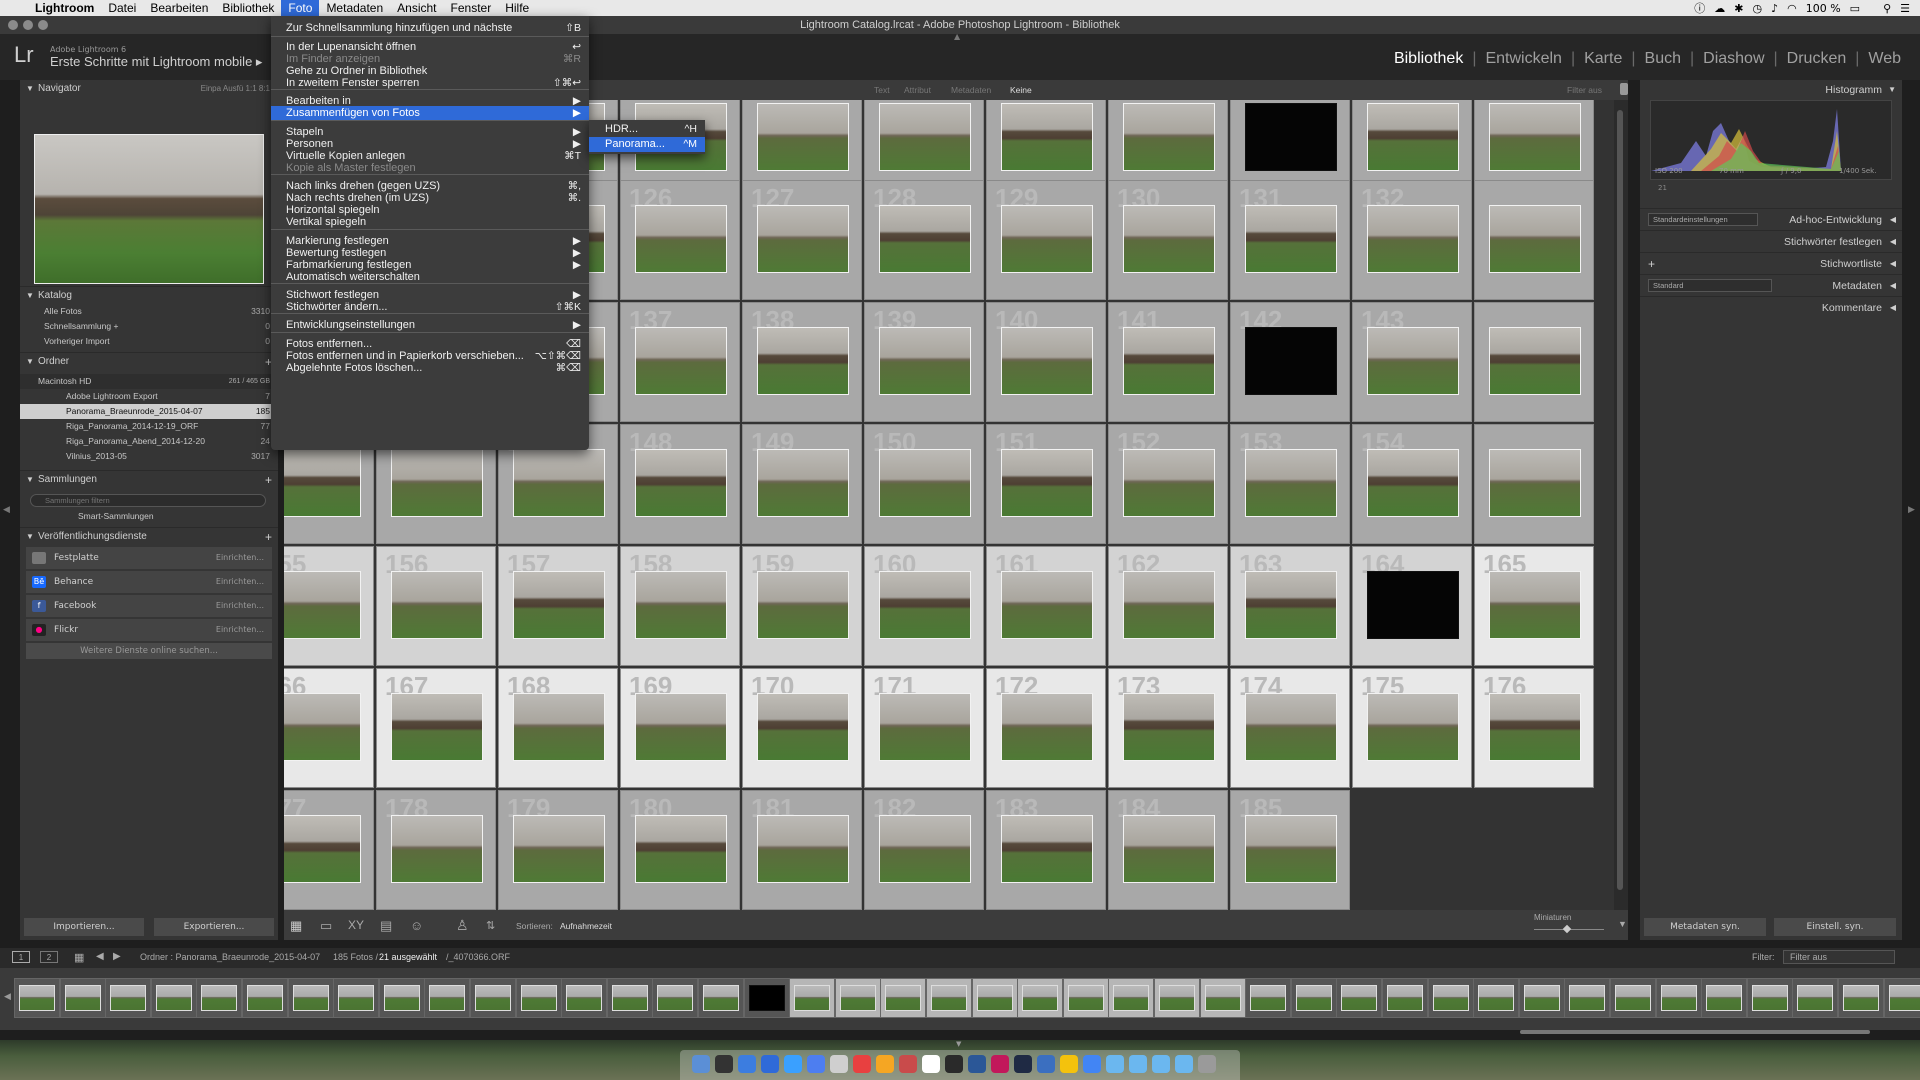 The image size is (1920, 1080). I want to click on grid-cell: 157, so click(558, 606).